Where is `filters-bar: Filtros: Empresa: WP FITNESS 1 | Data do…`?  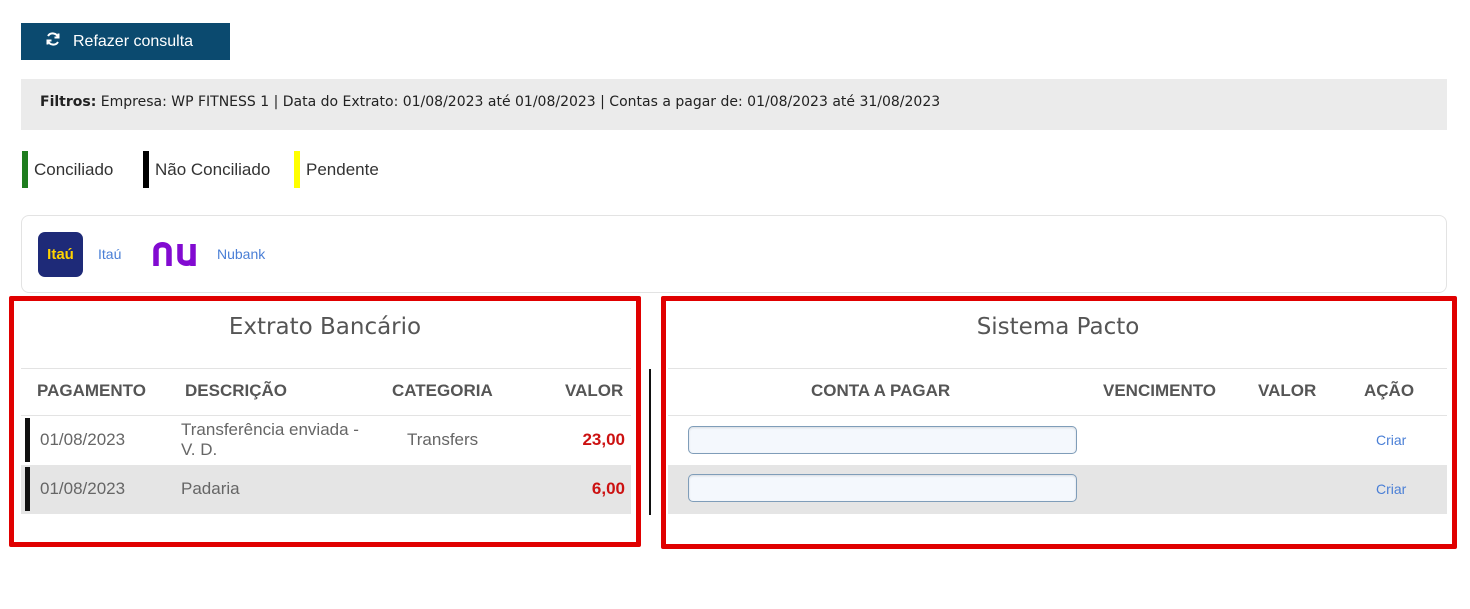
filters-bar: Filtros: Empresa: WP FITNESS 1 | Data do… is located at coordinates (734, 104).